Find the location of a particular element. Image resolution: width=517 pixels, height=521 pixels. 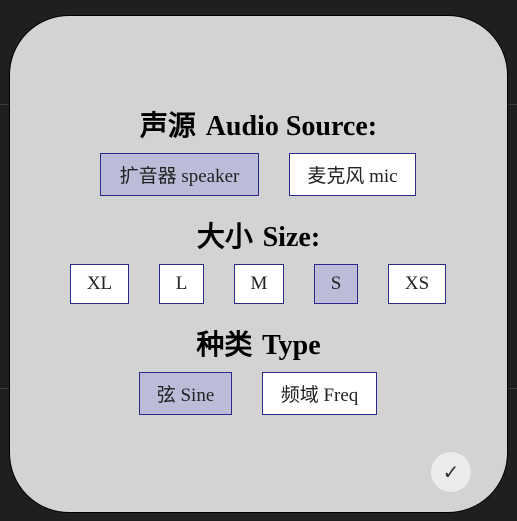

size-xs-button: XS is located at coordinates (417, 284).